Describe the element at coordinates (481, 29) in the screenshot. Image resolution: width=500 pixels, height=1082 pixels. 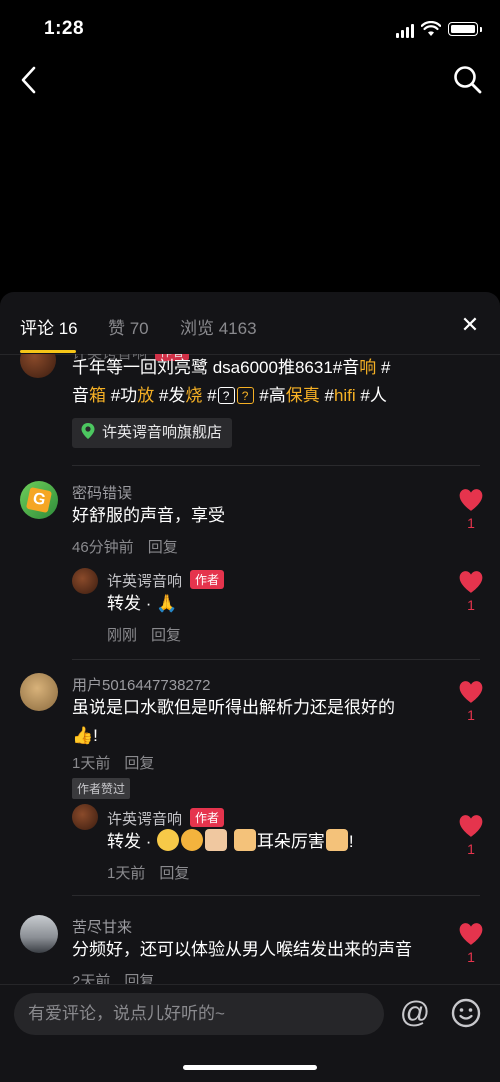
I see `battery-cap` at that location.